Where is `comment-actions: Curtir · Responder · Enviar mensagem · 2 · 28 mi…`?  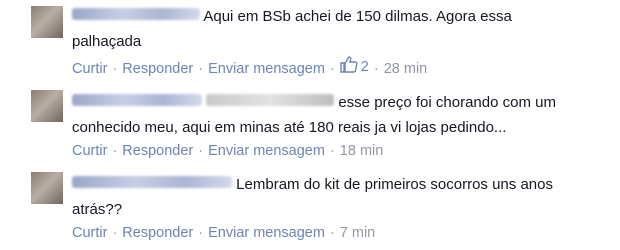 comment-actions: Curtir · Responder · Enviar mensagem · 2 · 28 mi… is located at coordinates (326, 67).